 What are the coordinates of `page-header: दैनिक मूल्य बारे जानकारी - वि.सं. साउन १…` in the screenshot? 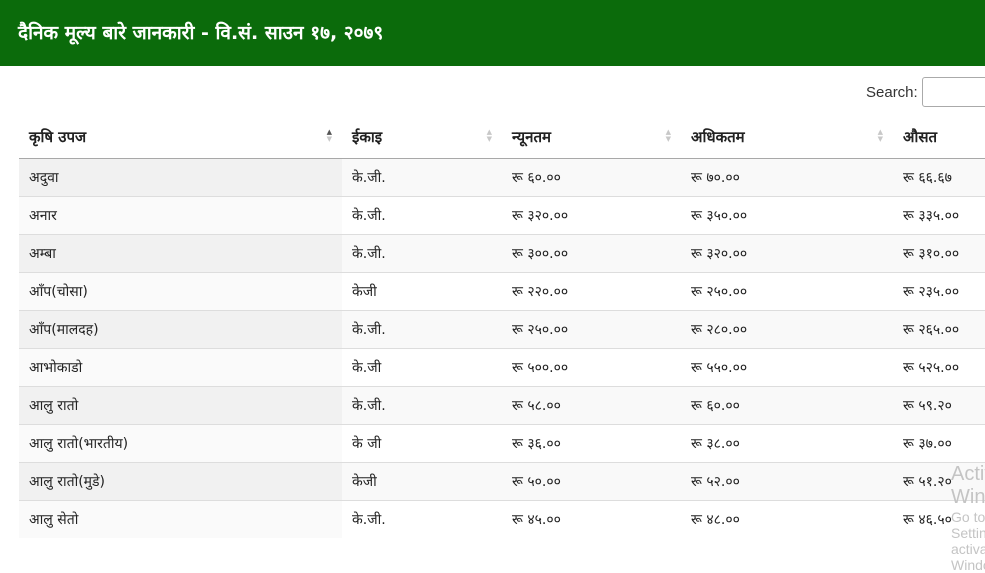 It's located at (492, 33).